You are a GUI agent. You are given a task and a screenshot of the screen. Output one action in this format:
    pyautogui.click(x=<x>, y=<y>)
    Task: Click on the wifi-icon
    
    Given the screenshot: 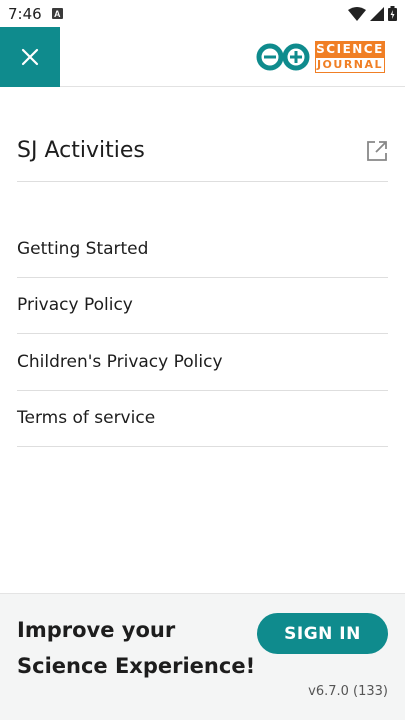 What is the action you would take?
    pyautogui.click(x=357, y=13)
    